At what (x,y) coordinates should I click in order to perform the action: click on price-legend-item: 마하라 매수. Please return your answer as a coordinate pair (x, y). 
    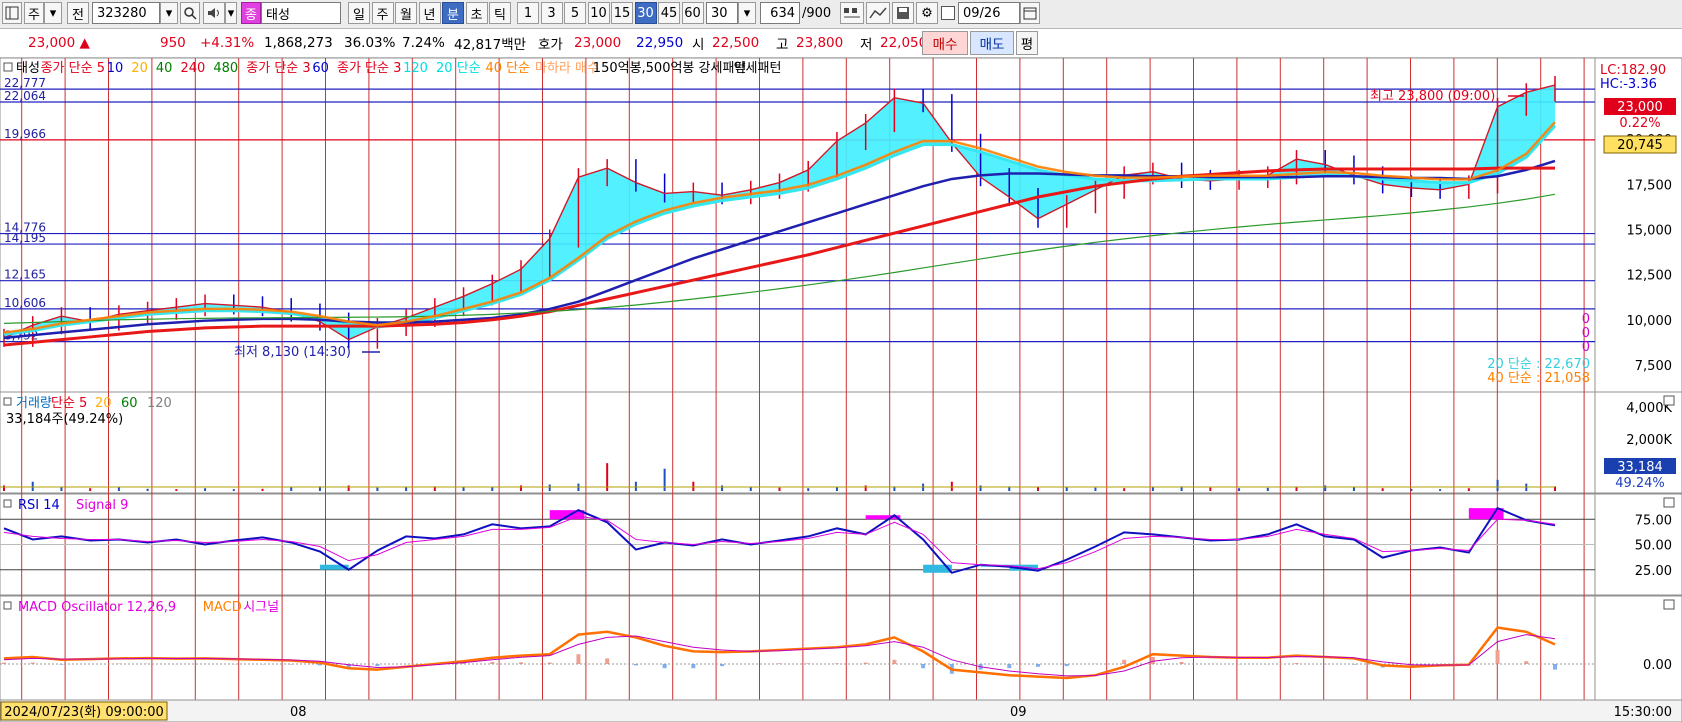
    Looking at the image, I should click on (567, 68).